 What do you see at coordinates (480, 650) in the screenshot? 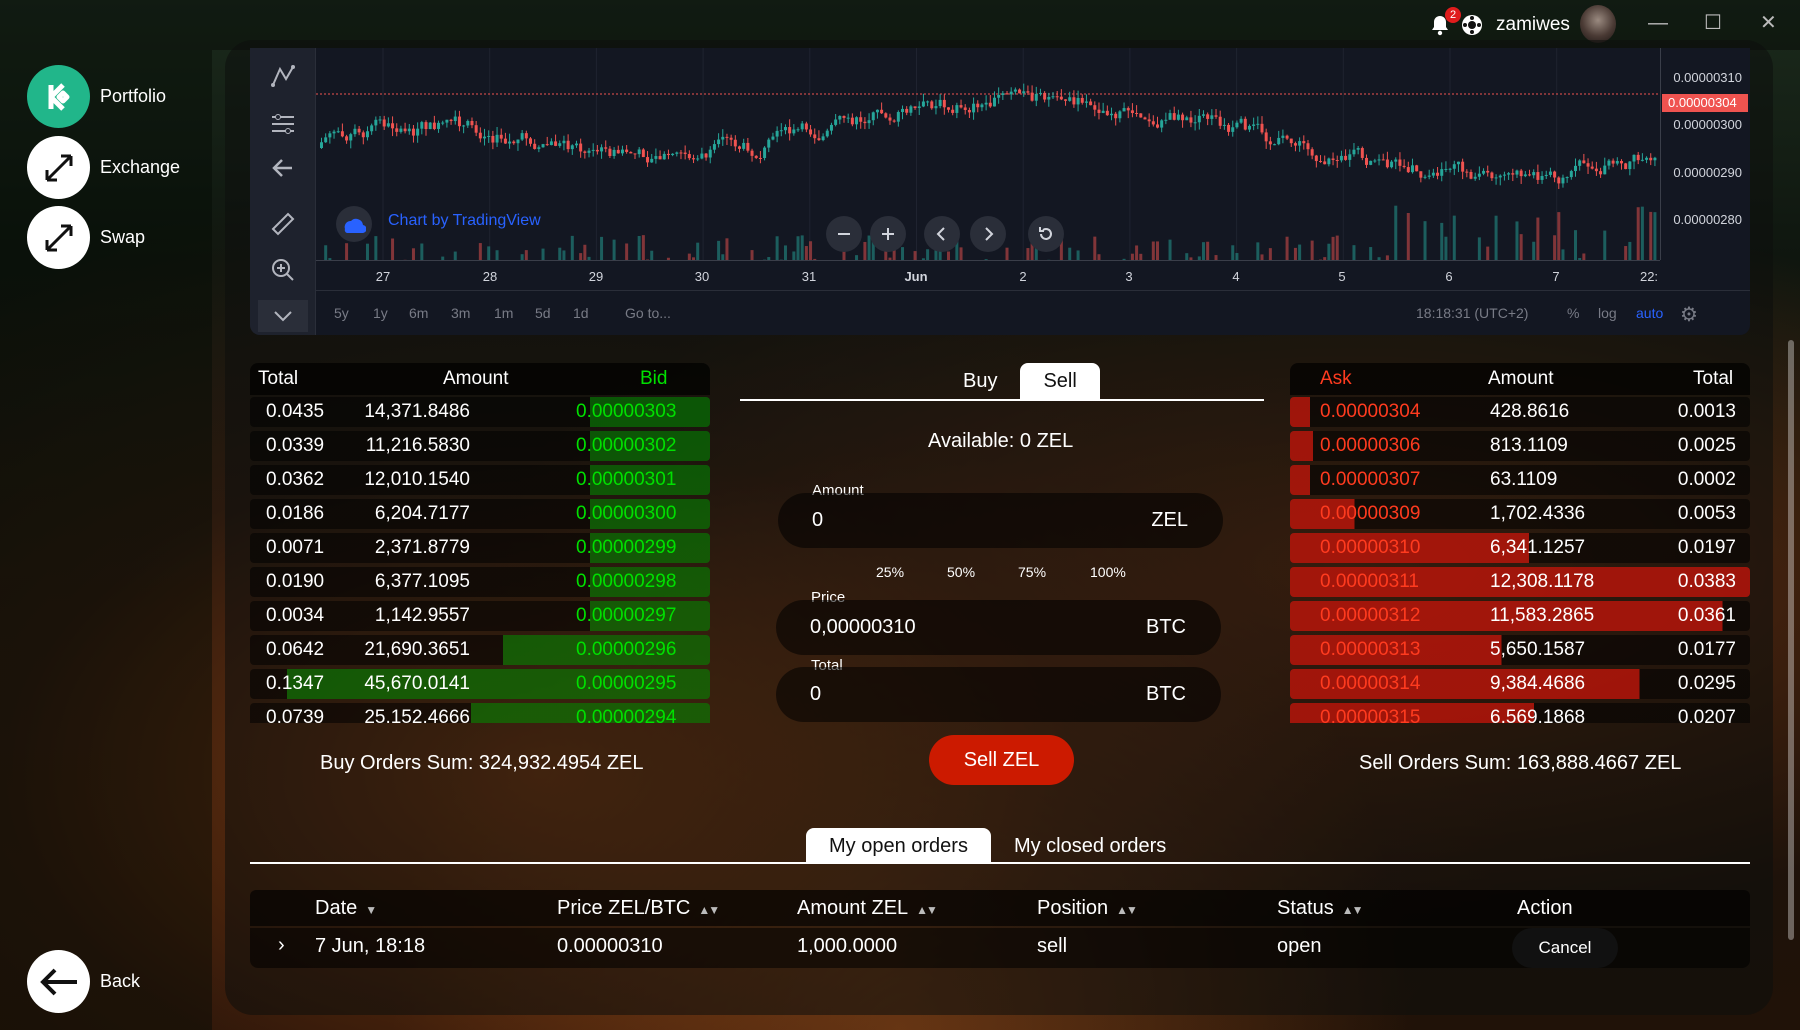
I see `order-book-row: 0.0642 21,690.3651 0.00000296` at bounding box center [480, 650].